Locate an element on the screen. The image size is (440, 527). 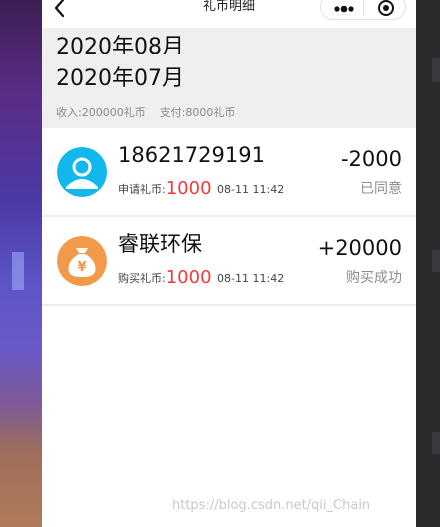
background-fragment is located at coordinates (18, 271).